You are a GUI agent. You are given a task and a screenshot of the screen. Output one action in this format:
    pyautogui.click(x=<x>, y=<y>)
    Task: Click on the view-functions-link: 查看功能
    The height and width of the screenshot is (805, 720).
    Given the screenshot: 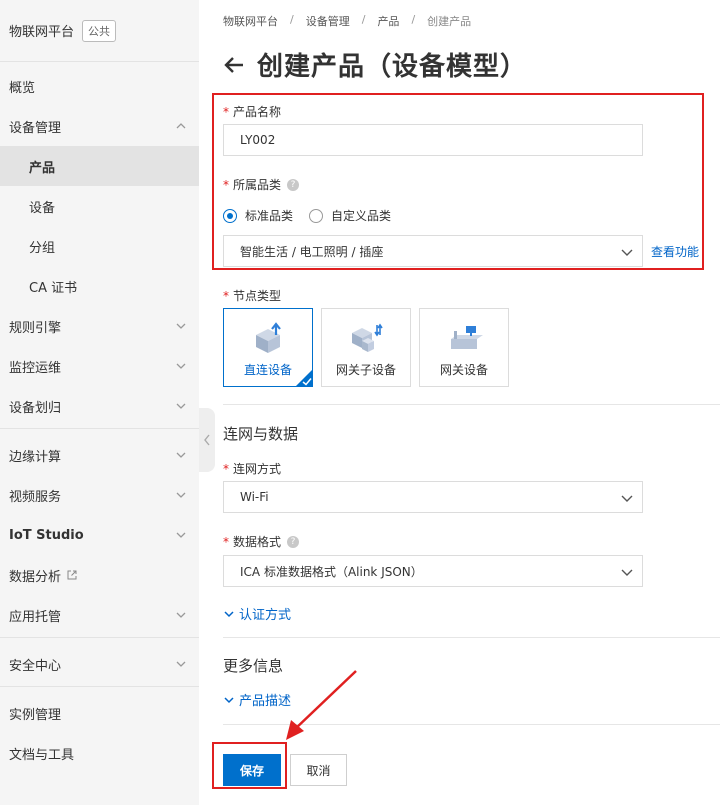 What is the action you would take?
    pyautogui.click(x=675, y=251)
    